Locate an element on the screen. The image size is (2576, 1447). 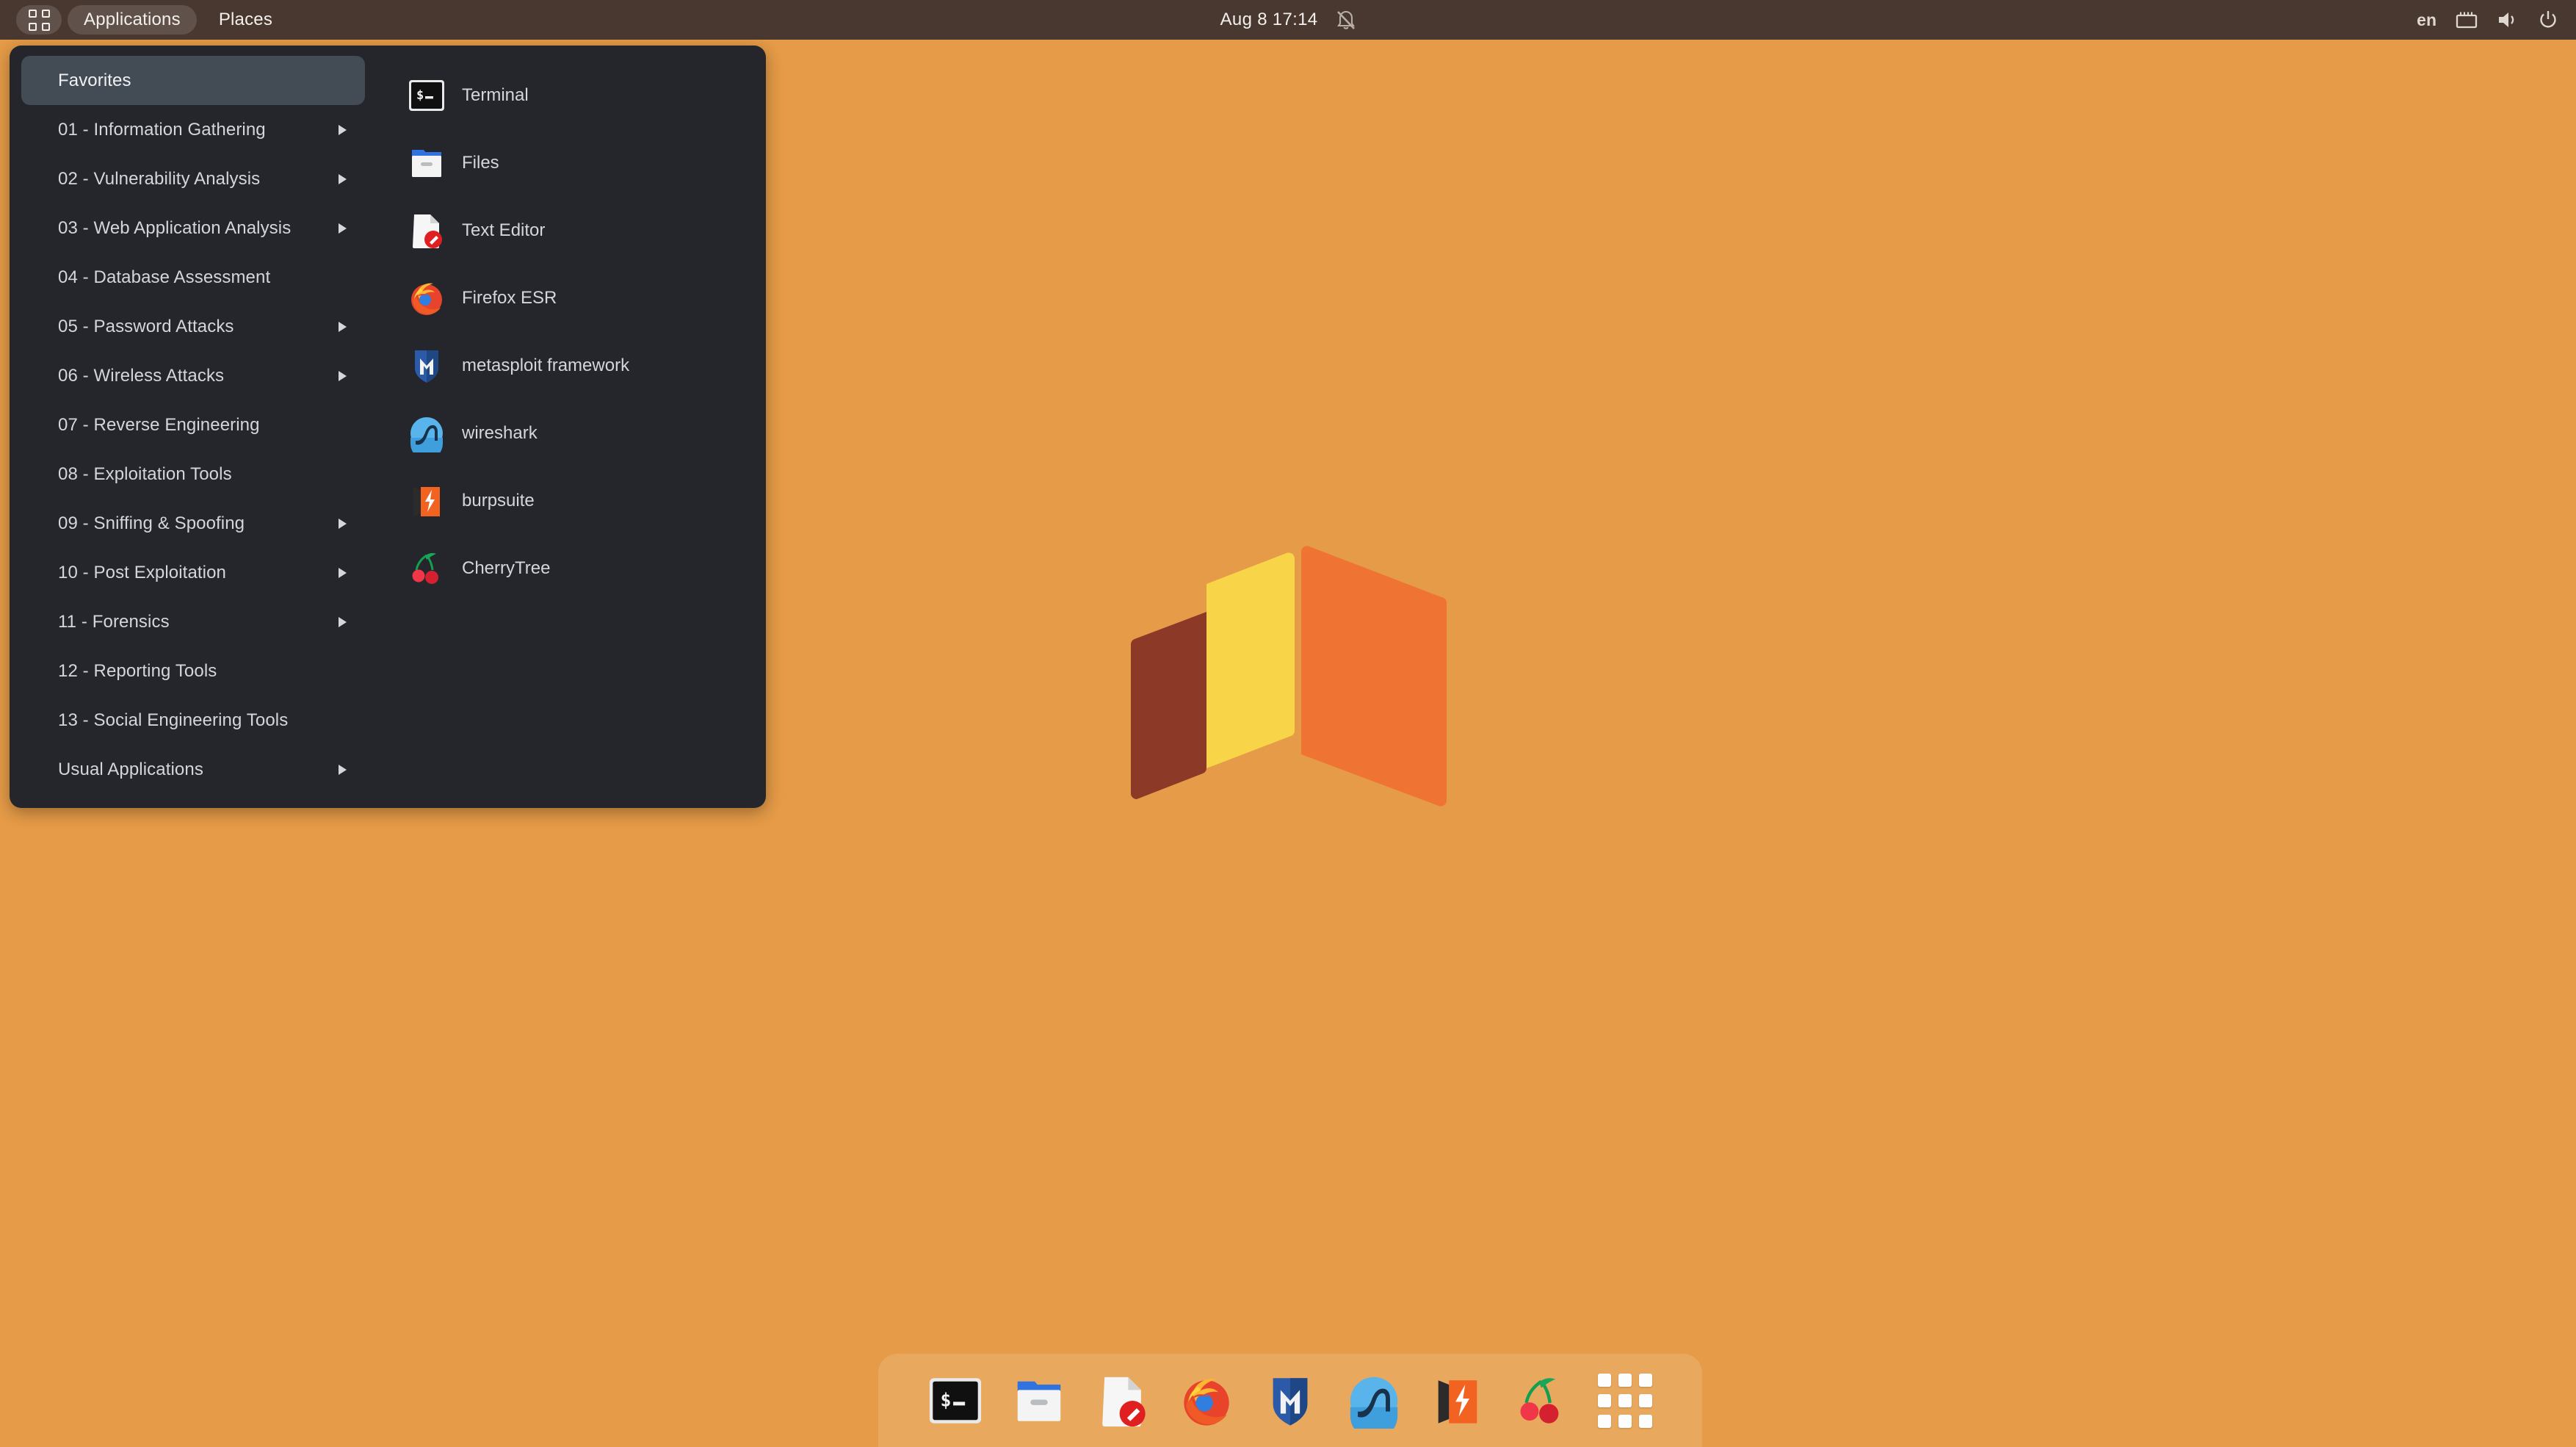
show-applications-button is located at coordinates (39, 20).